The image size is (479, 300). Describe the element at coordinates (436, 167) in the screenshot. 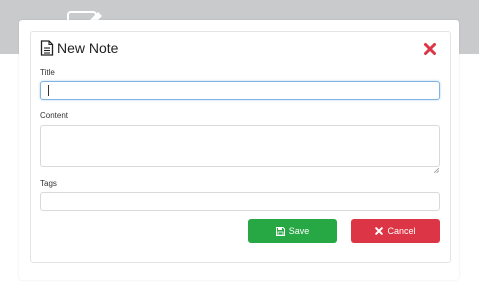

I see `resize-handle-icon` at that location.